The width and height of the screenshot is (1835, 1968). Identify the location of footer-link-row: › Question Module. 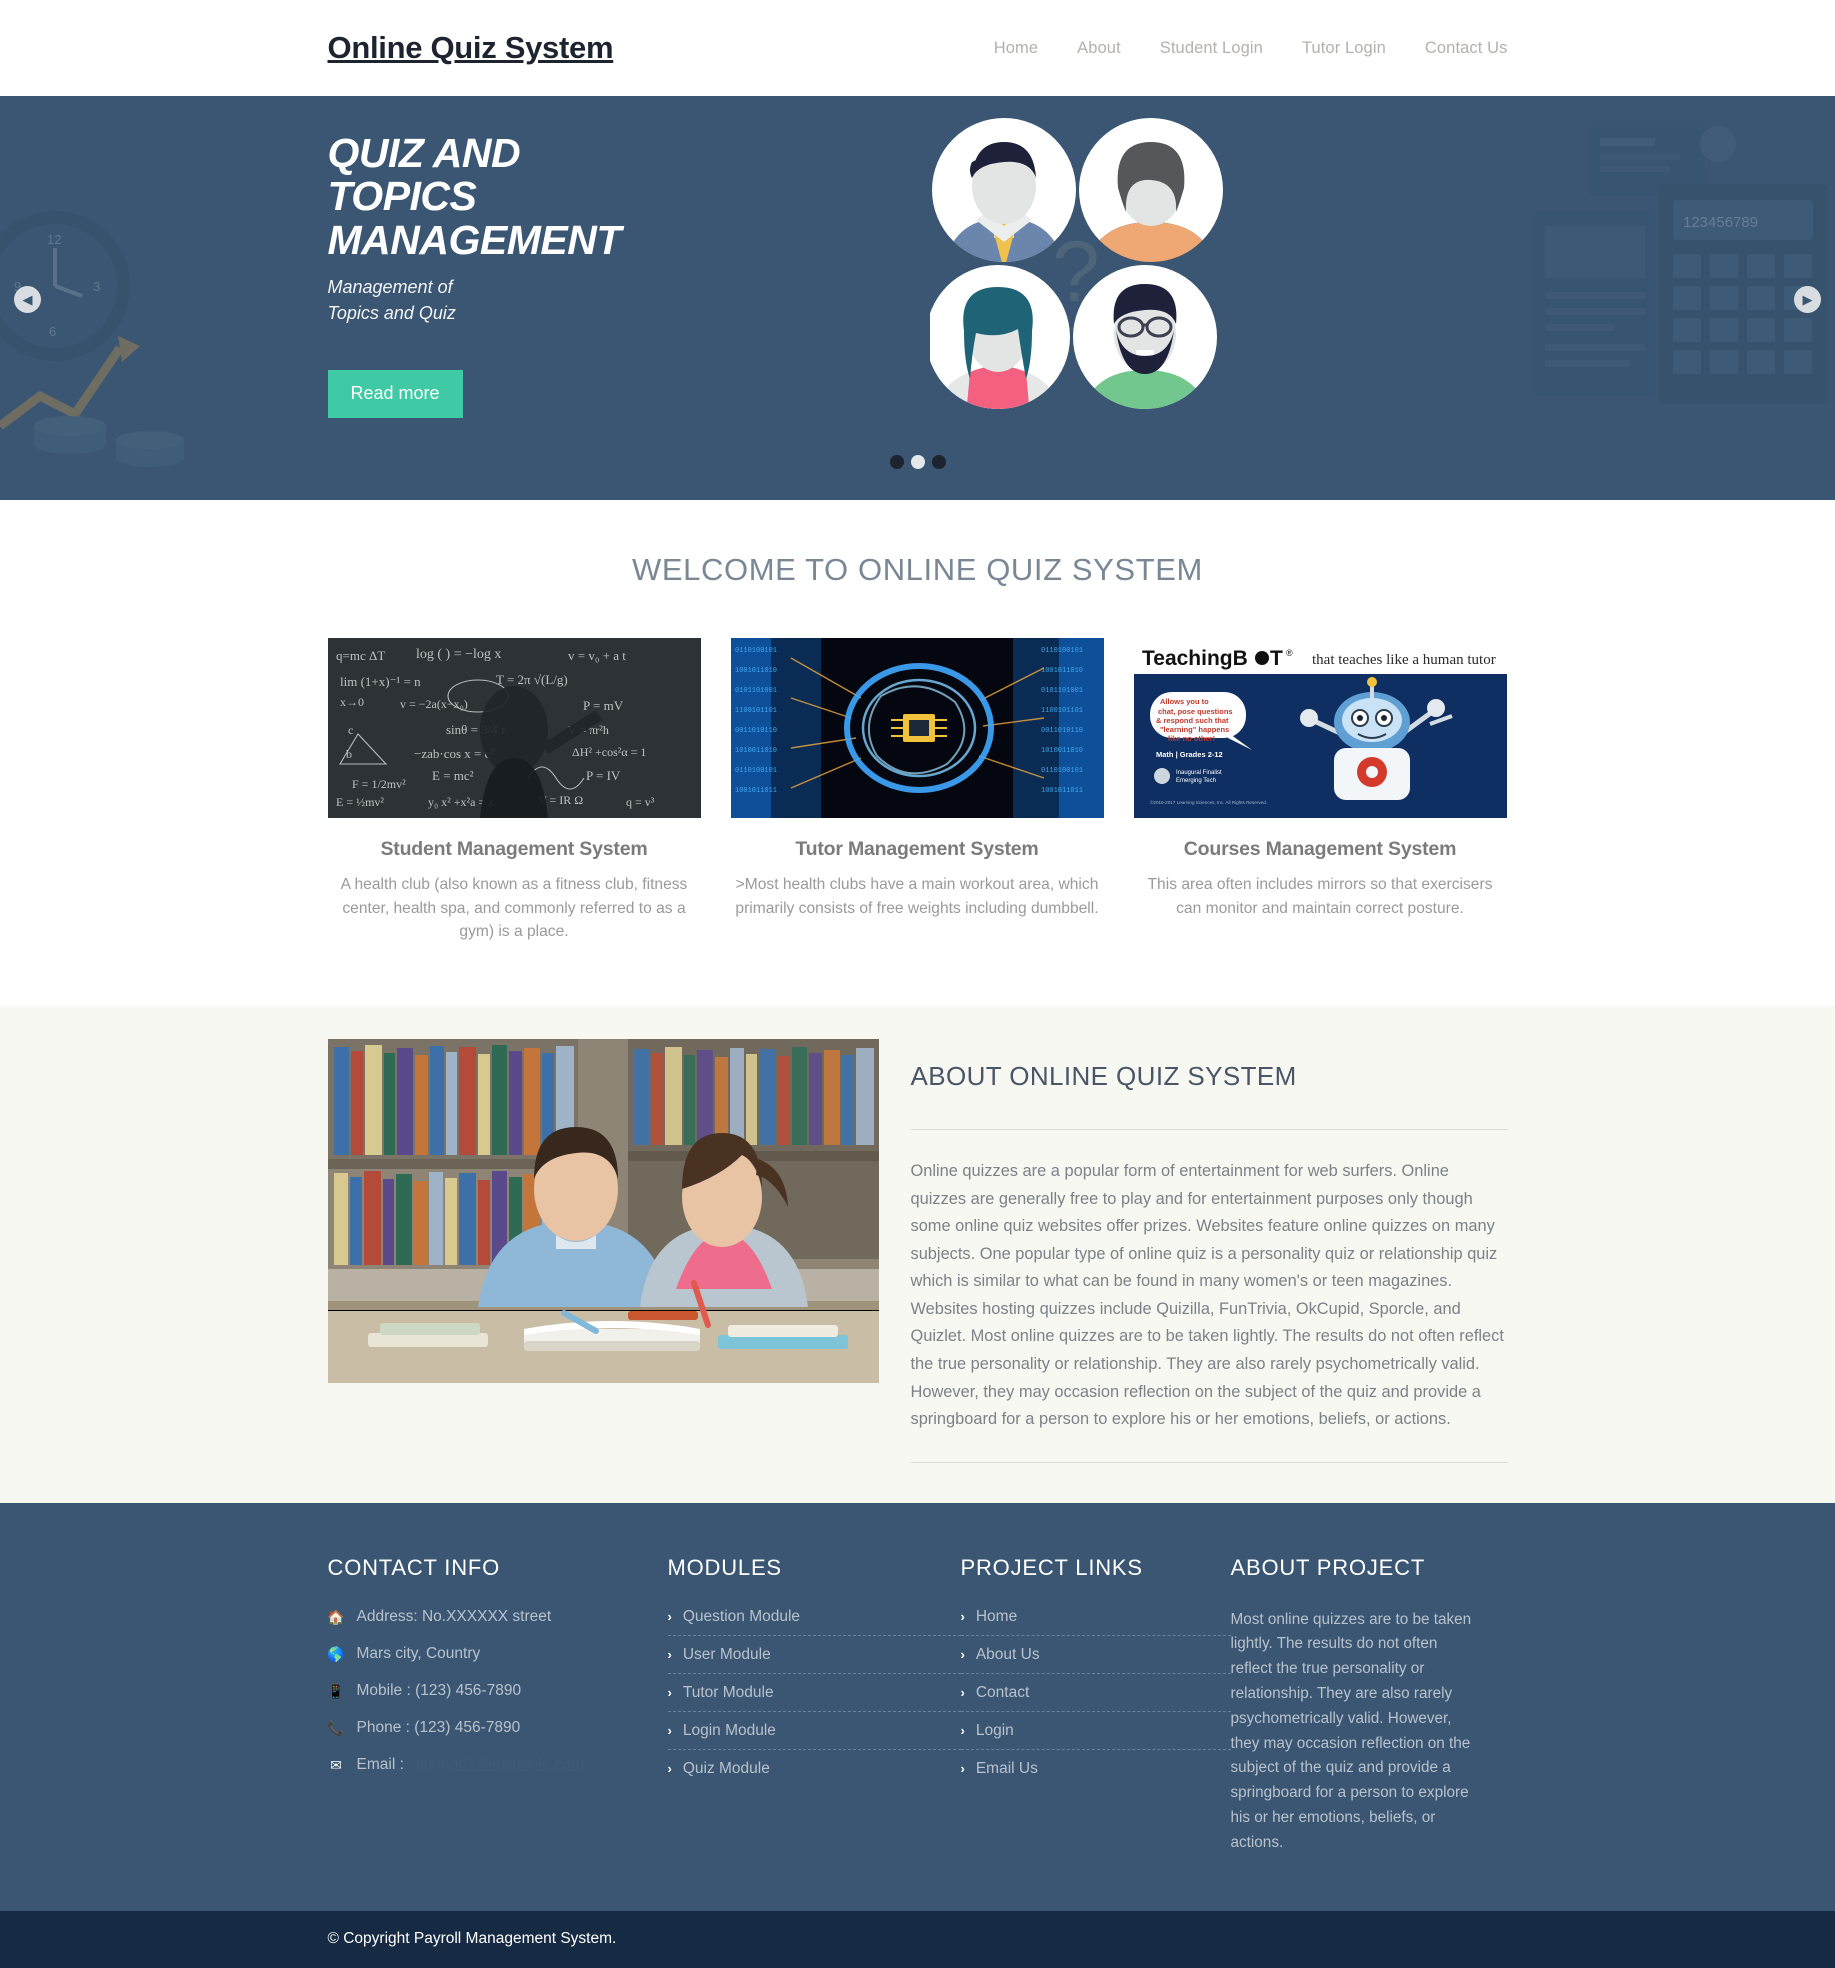
(814, 1622).